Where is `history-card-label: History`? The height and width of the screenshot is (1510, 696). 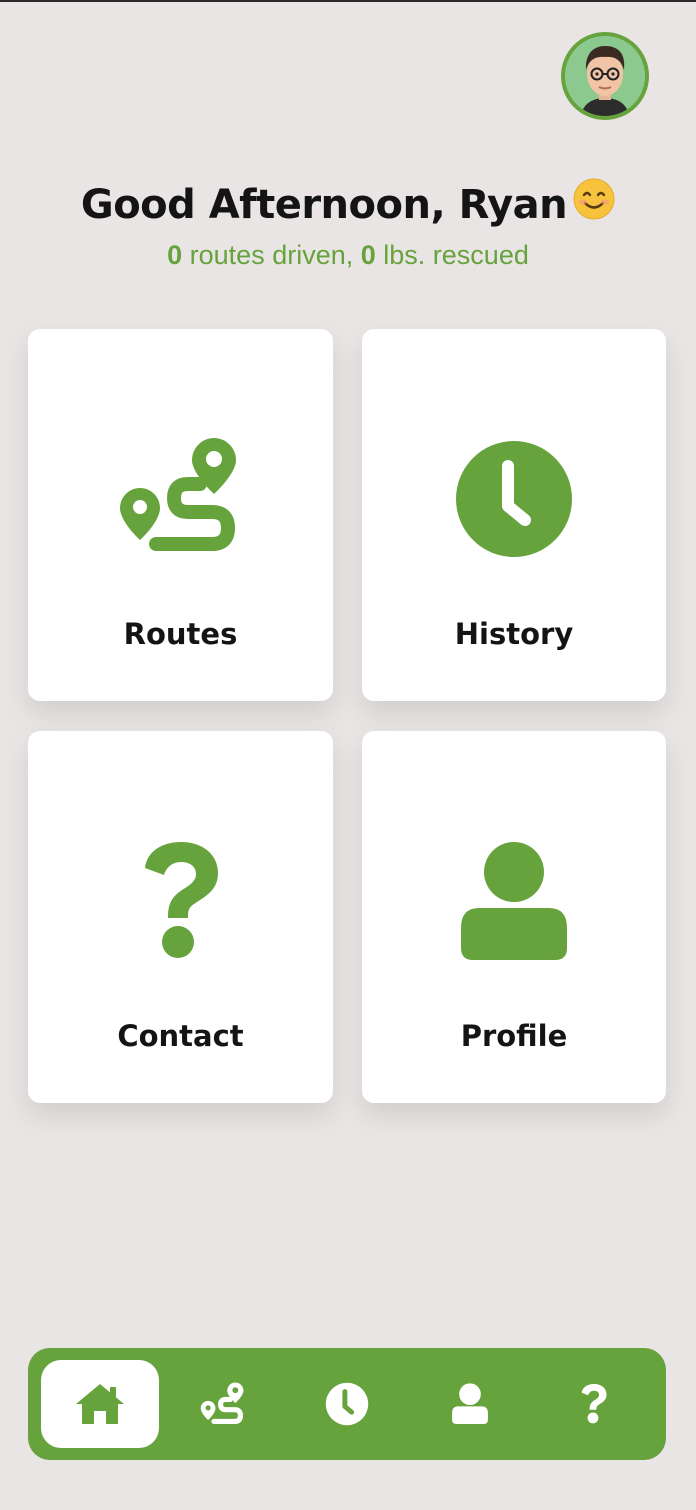 history-card-label: History is located at coordinates (514, 634).